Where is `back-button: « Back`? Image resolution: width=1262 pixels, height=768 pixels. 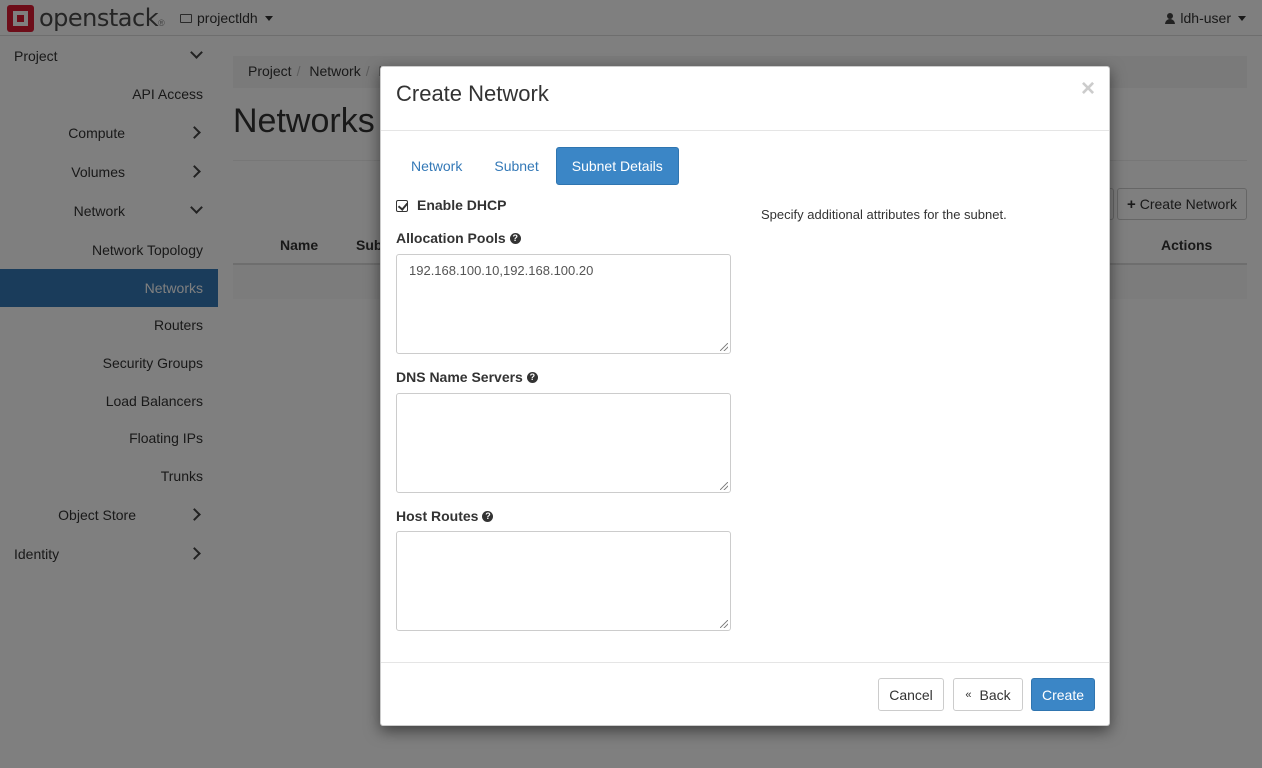
back-button: « Back is located at coordinates (988, 694).